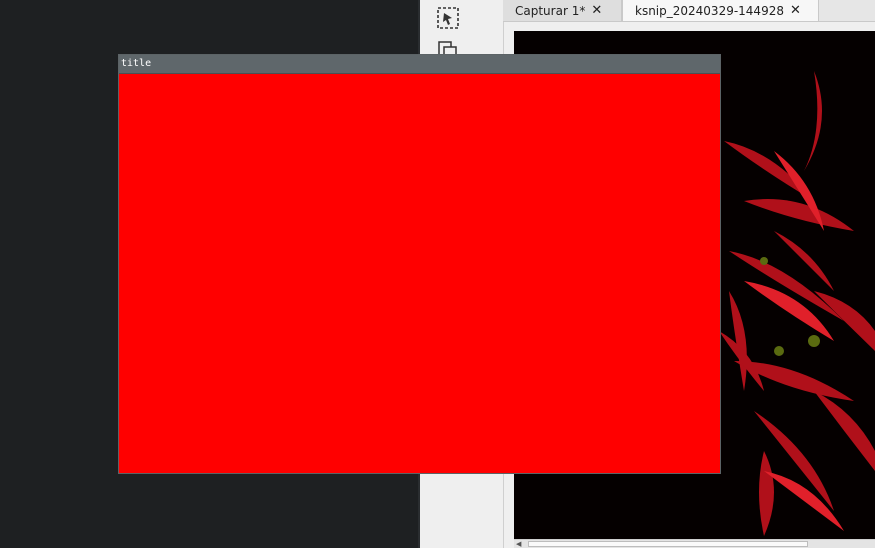  What do you see at coordinates (550, 10) in the screenshot?
I see `tab-label: Capturar 1*` at bounding box center [550, 10].